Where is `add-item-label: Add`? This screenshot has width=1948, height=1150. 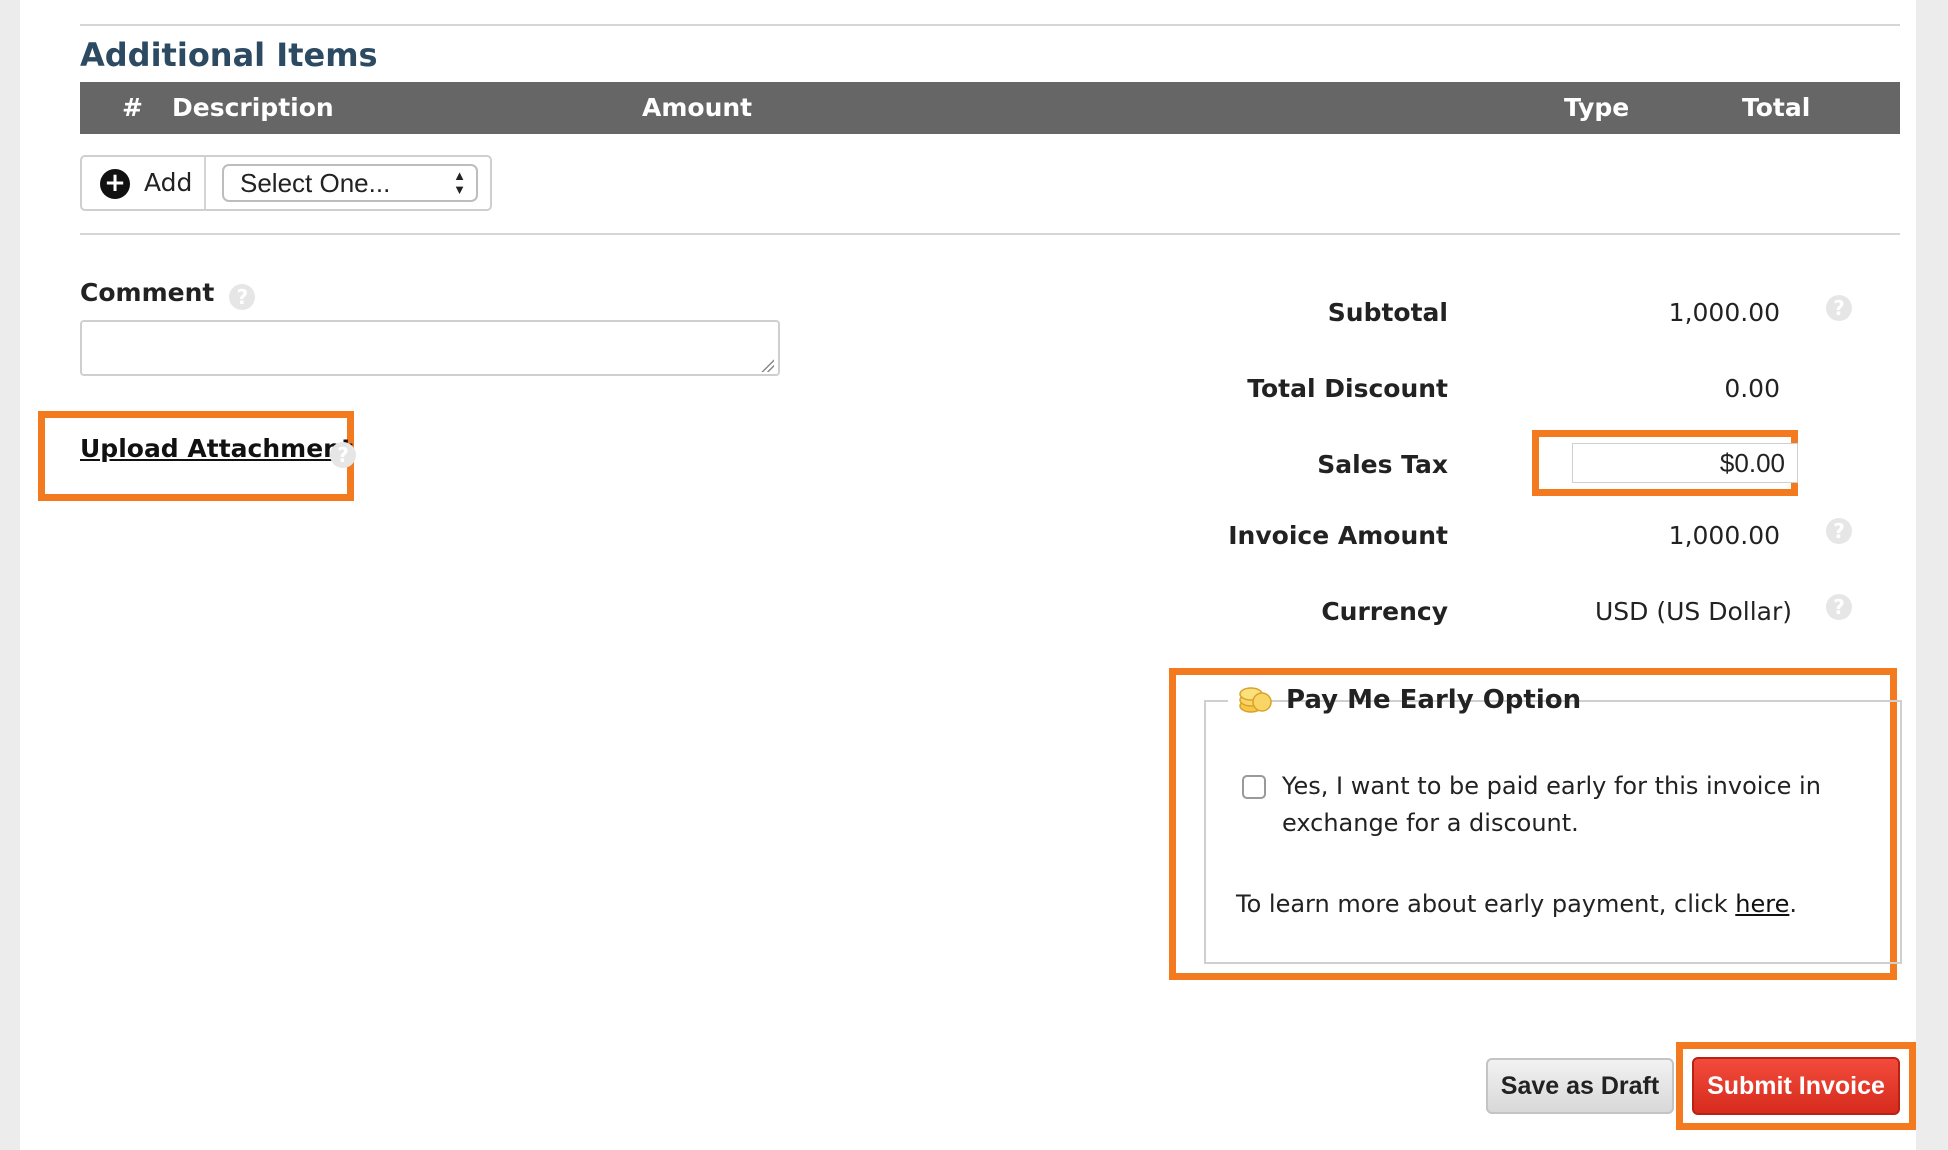 add-item-label: Add is located at coordinates (168, 182).